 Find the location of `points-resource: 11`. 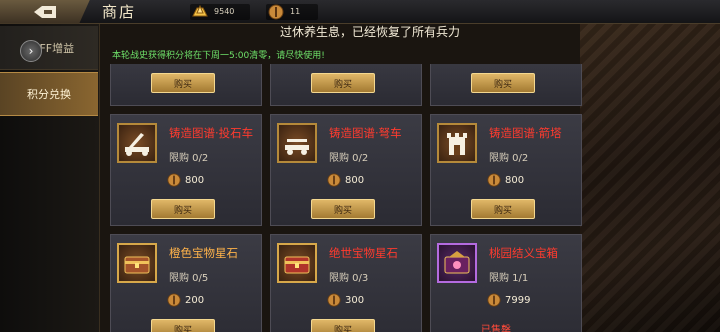

points-resource: 11 is located at coordinates (292, 12).